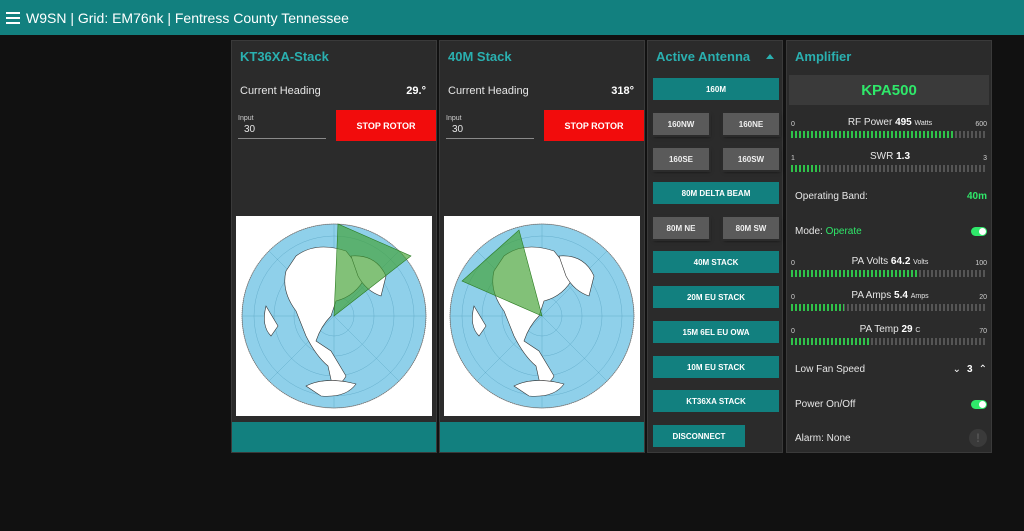 This screenshot has height=531, width=1024. I want to click on meter-label: SWR 1.3, so click(890, 156).